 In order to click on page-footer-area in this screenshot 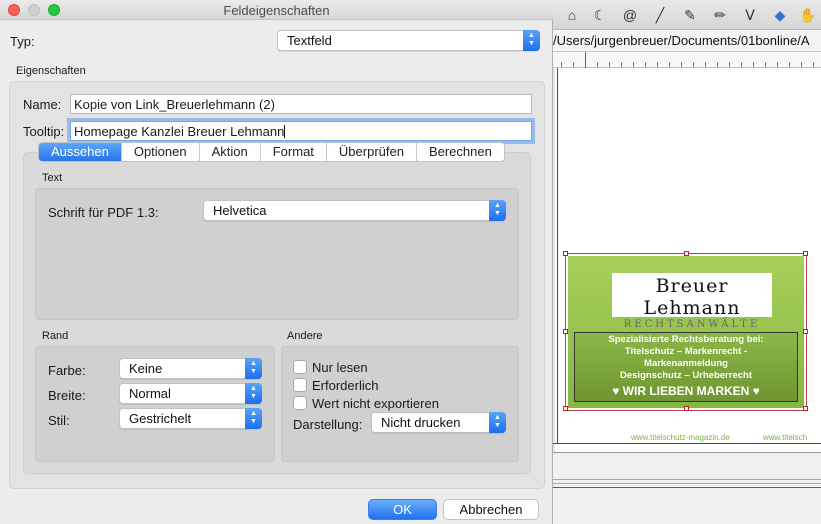, I will do `click(687, 488)`.